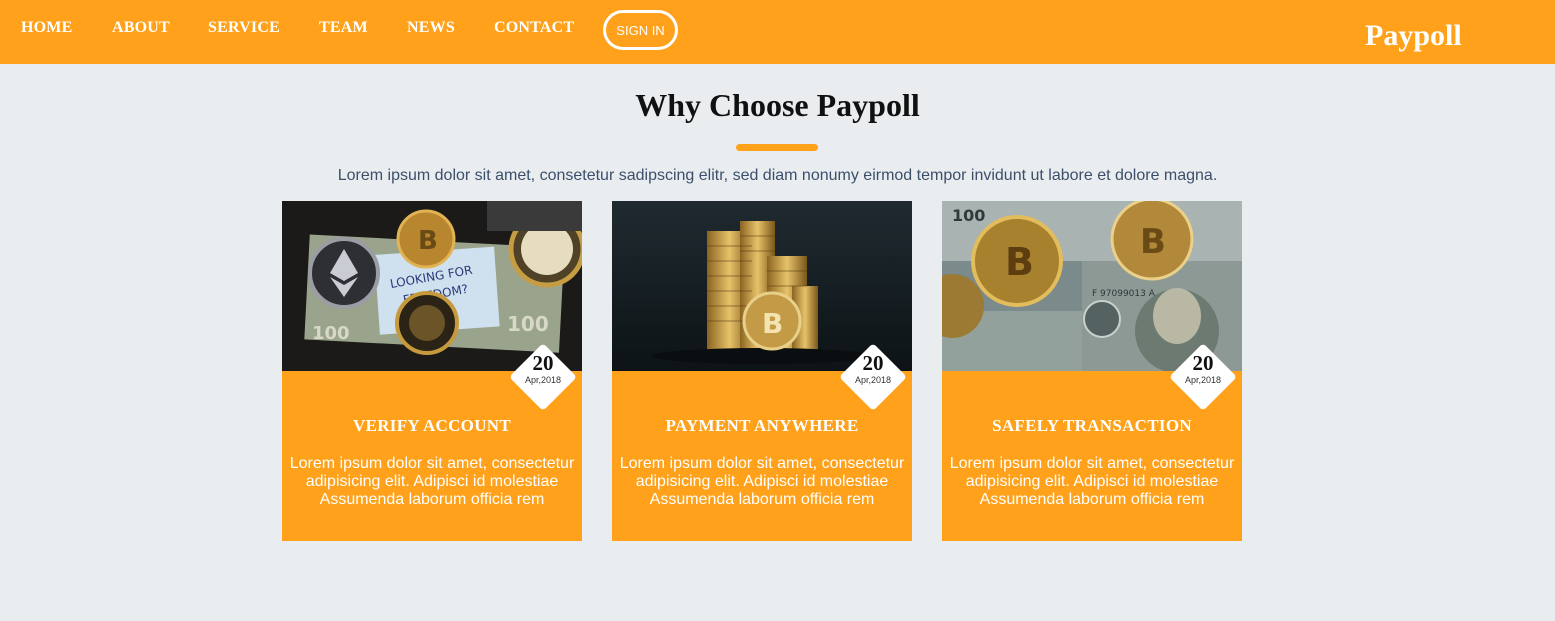 This screenshot has height=621, width=1555. What do you see at coordinates (432, 286) in the screenshot?
I see `card-image-crypto-coins: LOOKING FOR FREEDOM? B 100 100` at bounding box center [432, 286].